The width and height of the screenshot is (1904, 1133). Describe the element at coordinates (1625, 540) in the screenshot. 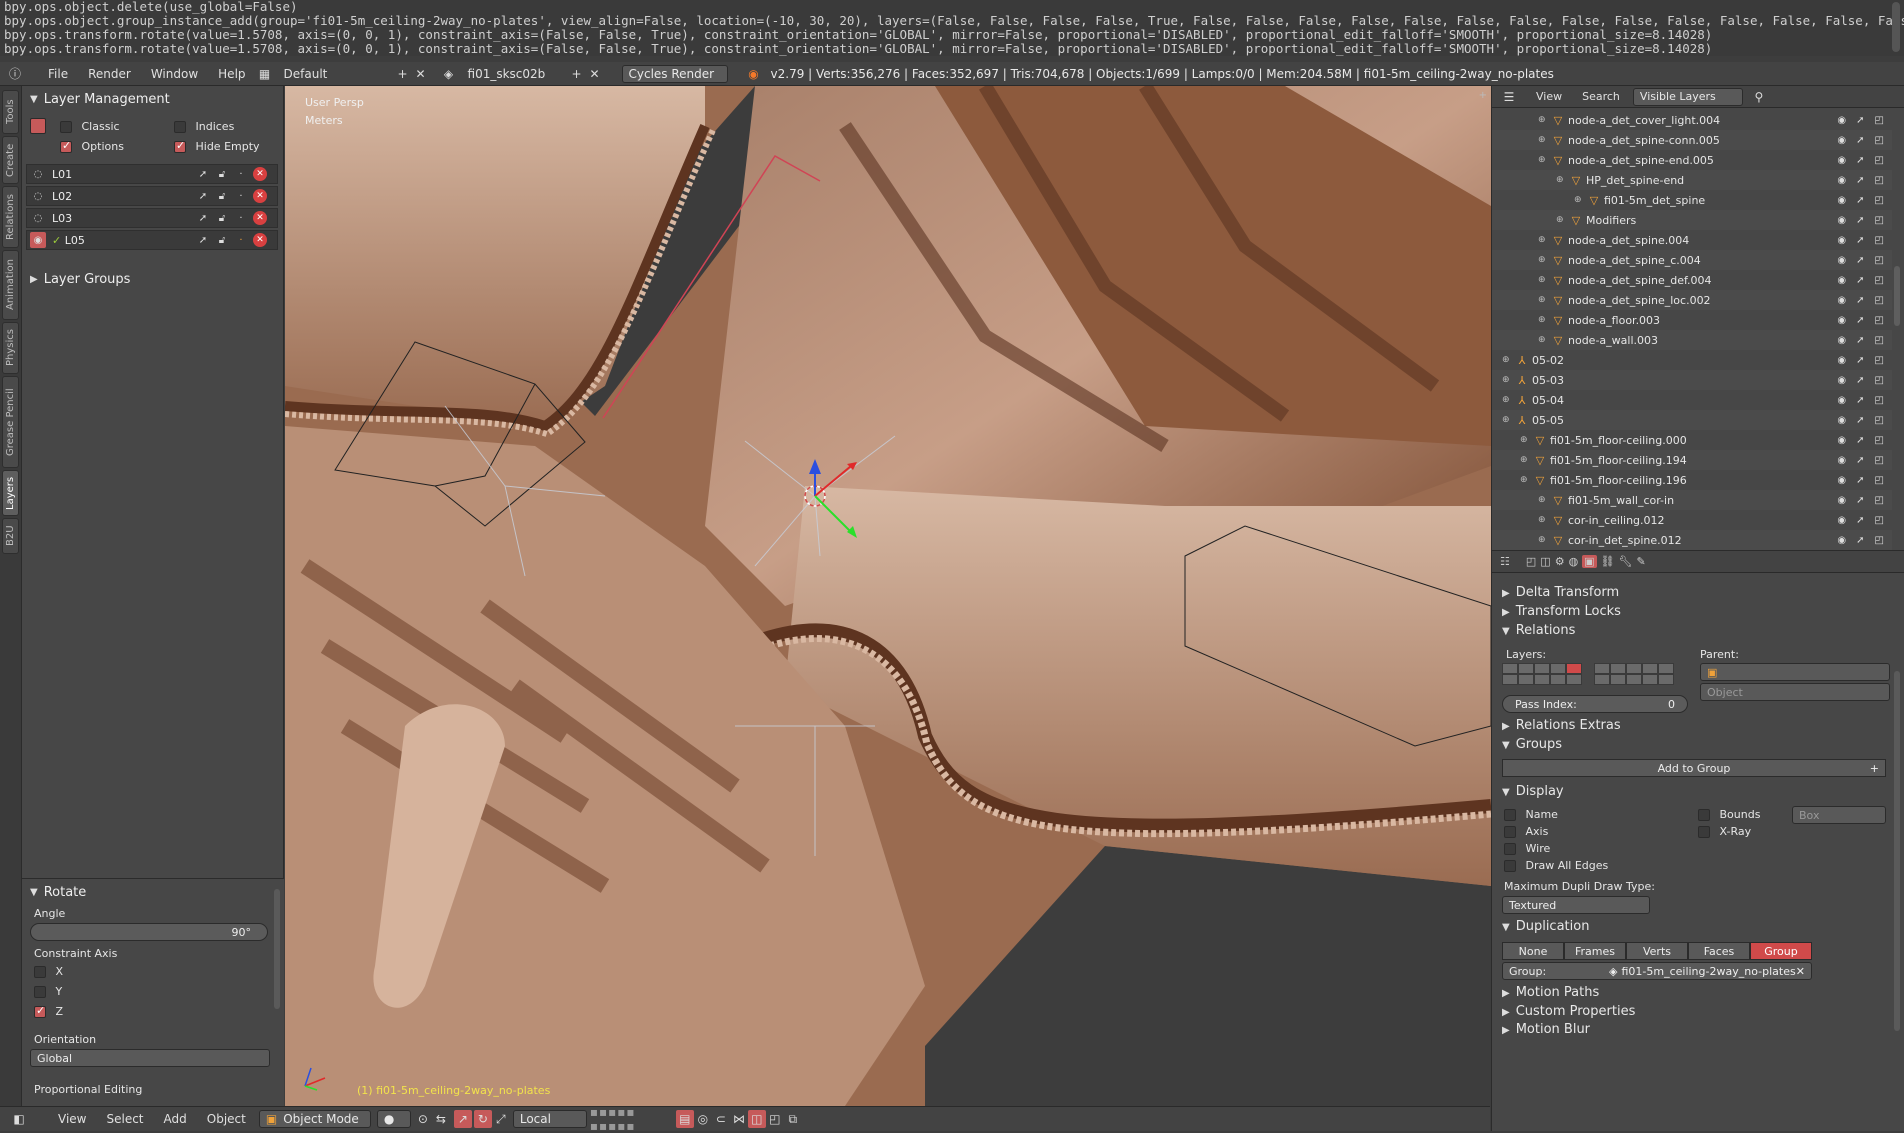

I see `outliner-item-name: cor-in_det_spine.012` at that location.